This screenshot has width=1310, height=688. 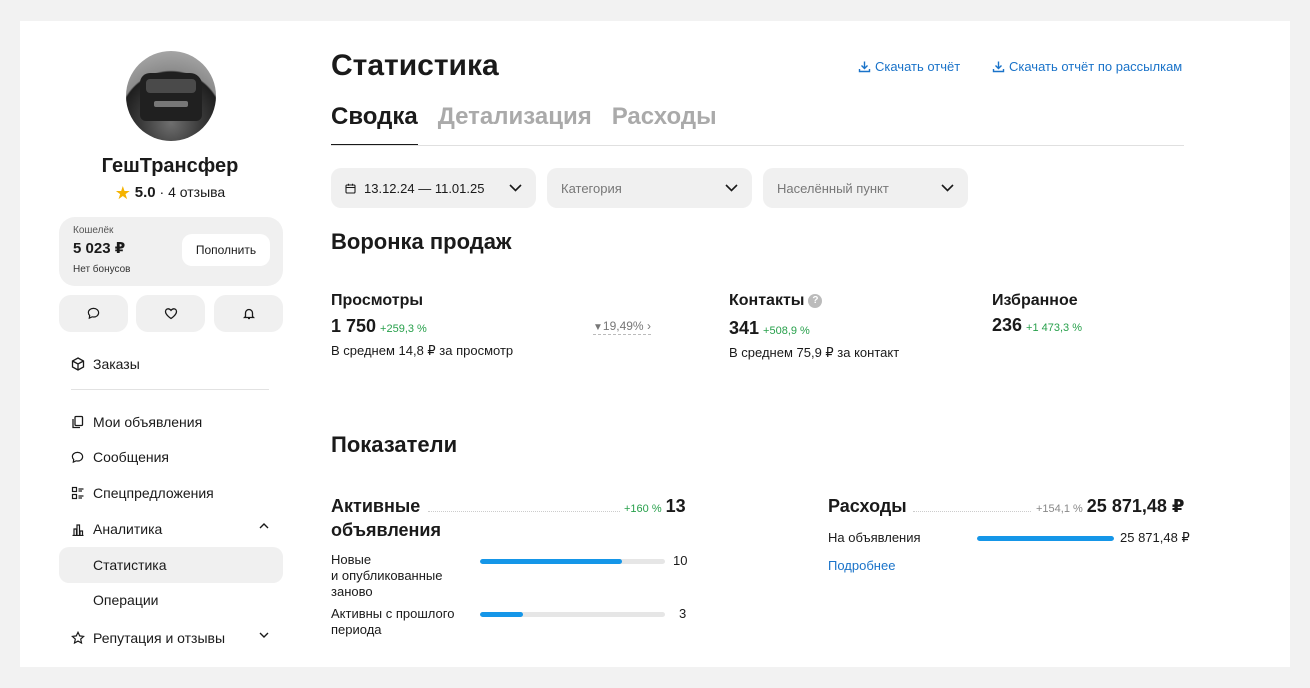 What do you see at coordinates (1054, 328) in the screenshot?
I see `favorites-delta: +1 473,3 %` at bounding box center [1054, 328].